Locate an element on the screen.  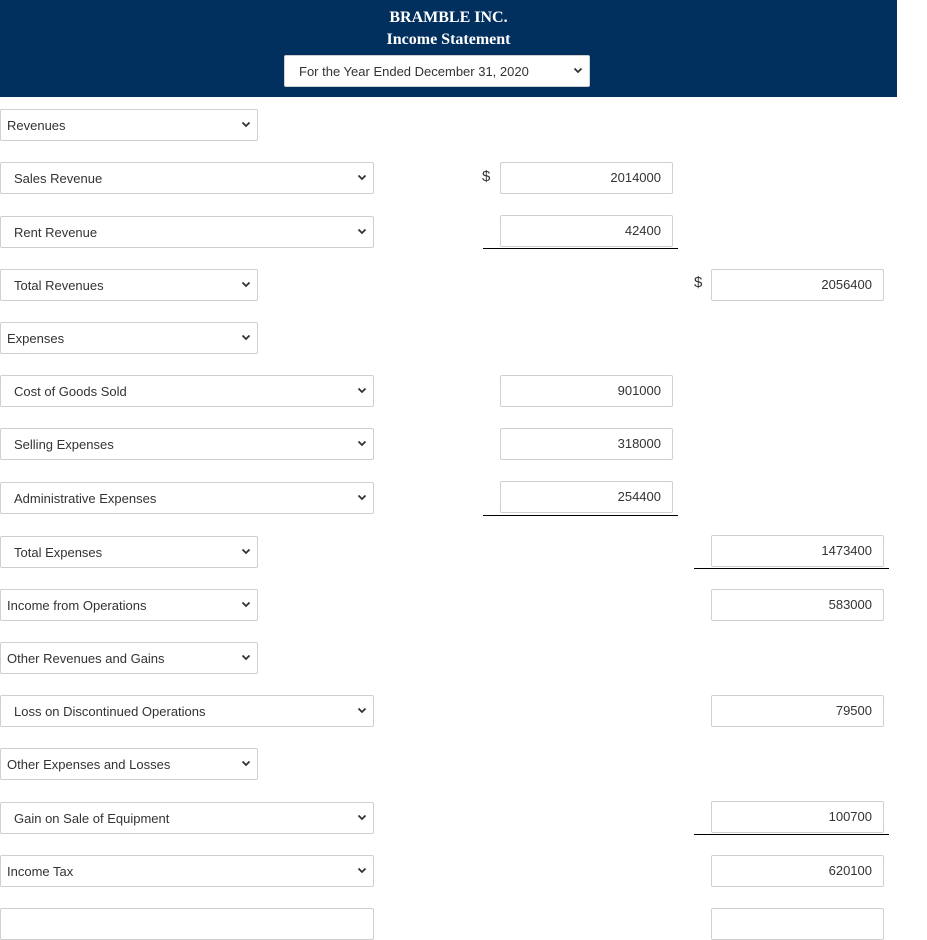
amount-input-col1: 42400 is located at coordinates (586, 231).